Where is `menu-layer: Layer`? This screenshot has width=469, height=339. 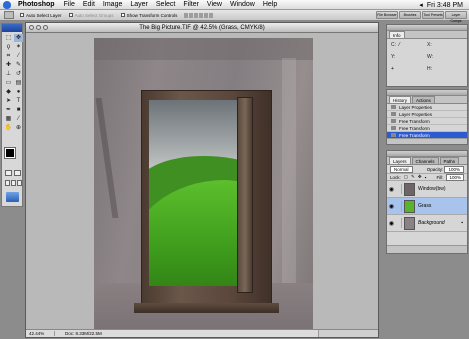
menu-layer: Layer is located at coordinates (139, 4).